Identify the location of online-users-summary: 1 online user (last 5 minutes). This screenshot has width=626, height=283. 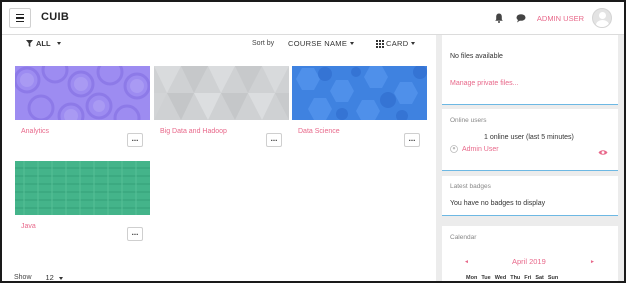
(529, 137).